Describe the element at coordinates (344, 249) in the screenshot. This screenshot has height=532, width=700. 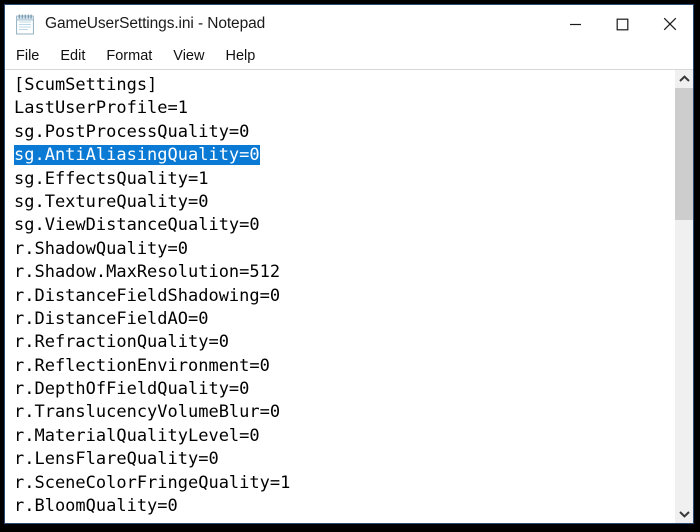
I see `editor-line: r.ShadowQuality=0` at that location.